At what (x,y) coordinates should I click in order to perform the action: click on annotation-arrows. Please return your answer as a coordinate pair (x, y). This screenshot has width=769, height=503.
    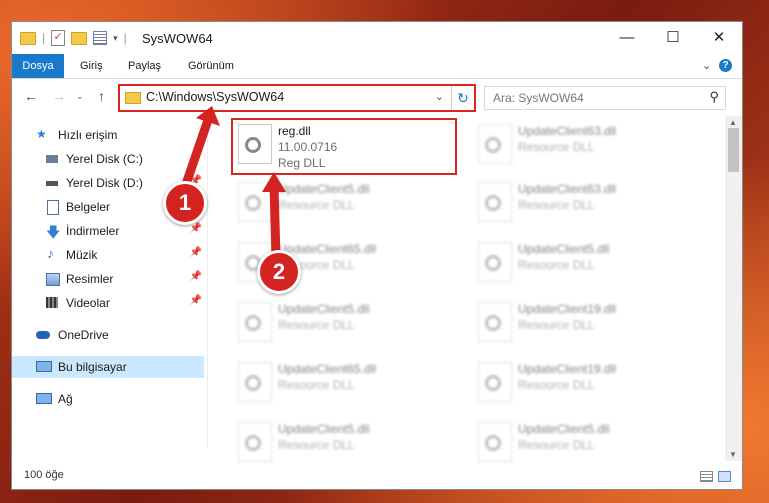
    Looking at the image, I should click on (232, 184).